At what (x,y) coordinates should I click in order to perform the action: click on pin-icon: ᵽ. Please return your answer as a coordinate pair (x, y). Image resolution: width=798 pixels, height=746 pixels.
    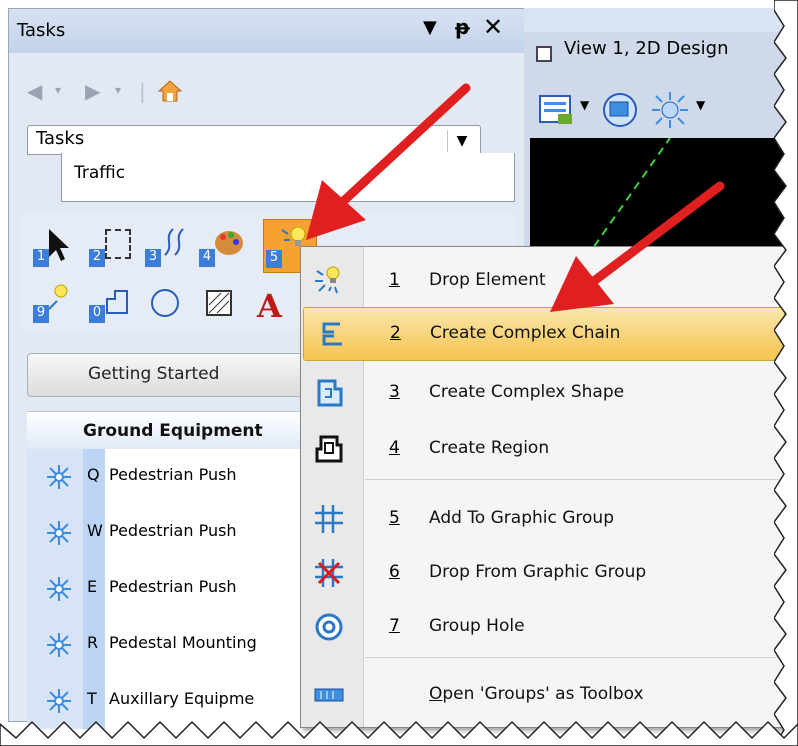
    Looking at the image, I should click on (462, 27).